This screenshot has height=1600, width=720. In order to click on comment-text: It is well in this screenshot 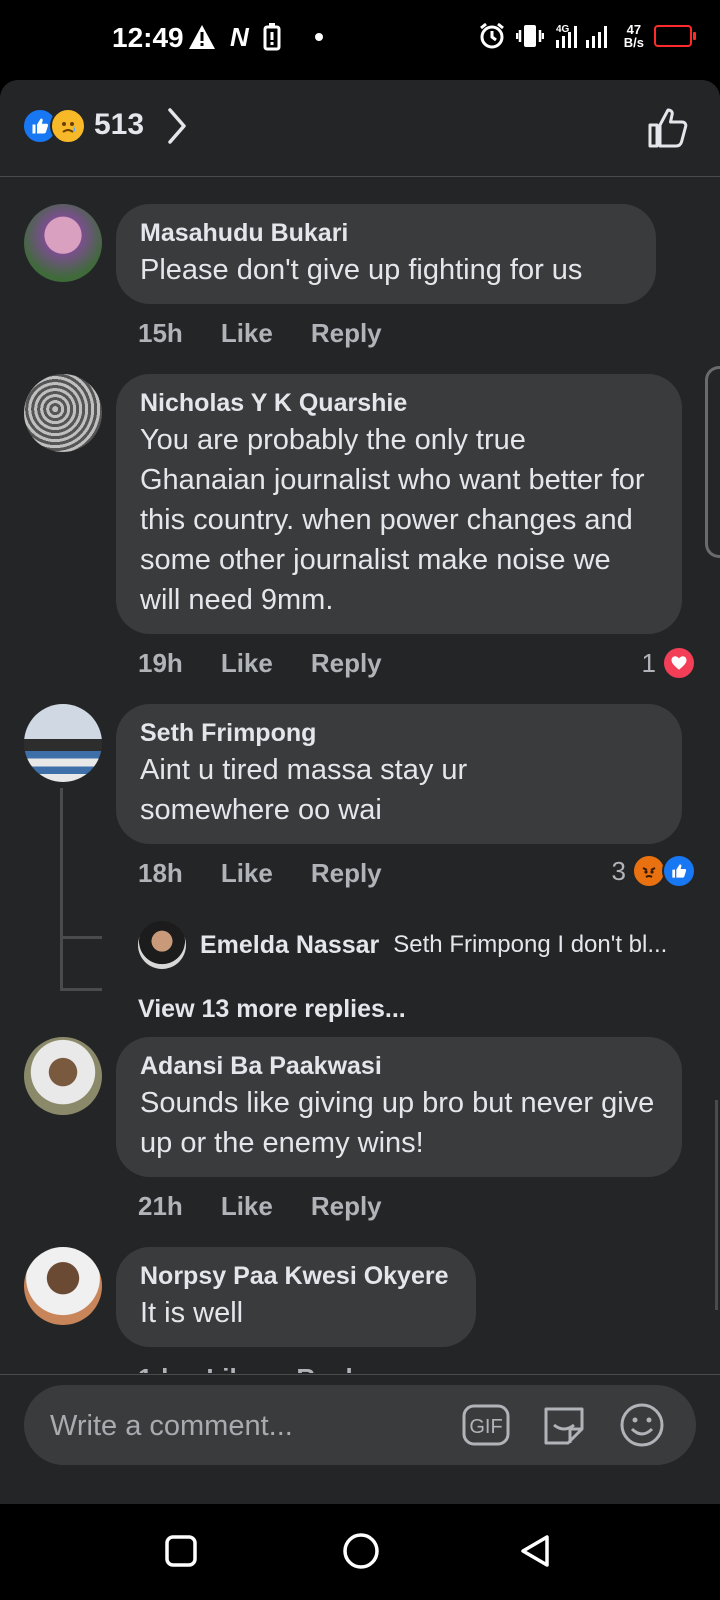, I will do `click(192, 1313)`.